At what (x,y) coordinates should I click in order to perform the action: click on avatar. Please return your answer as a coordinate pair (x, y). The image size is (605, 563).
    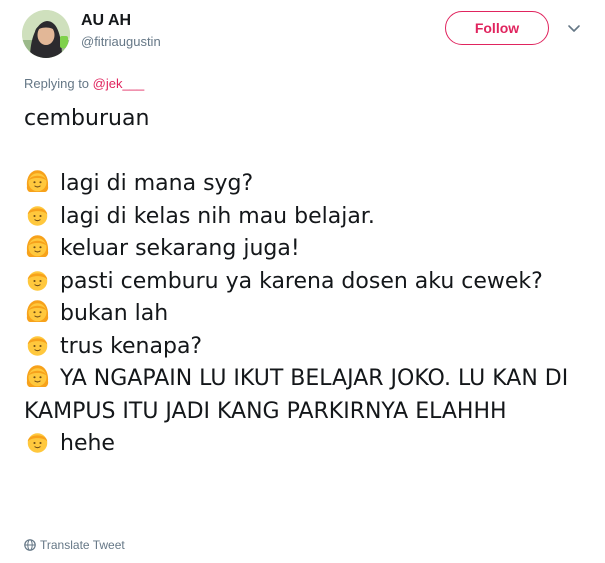
    Looking at the image, I should click on (46, 34).